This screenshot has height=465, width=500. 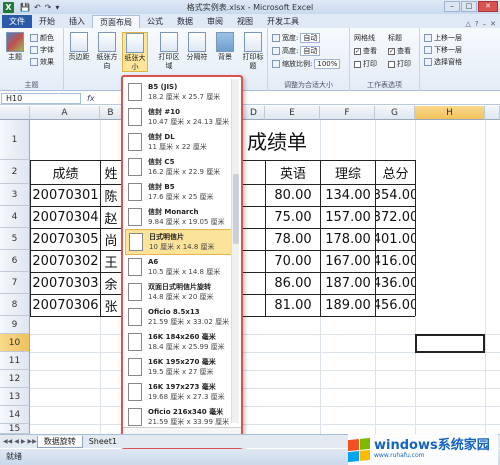 What do you see at coordinates (65, 239) in the screenshot?
I see `table-cell: 20070305` at bounding box center [65, 239].